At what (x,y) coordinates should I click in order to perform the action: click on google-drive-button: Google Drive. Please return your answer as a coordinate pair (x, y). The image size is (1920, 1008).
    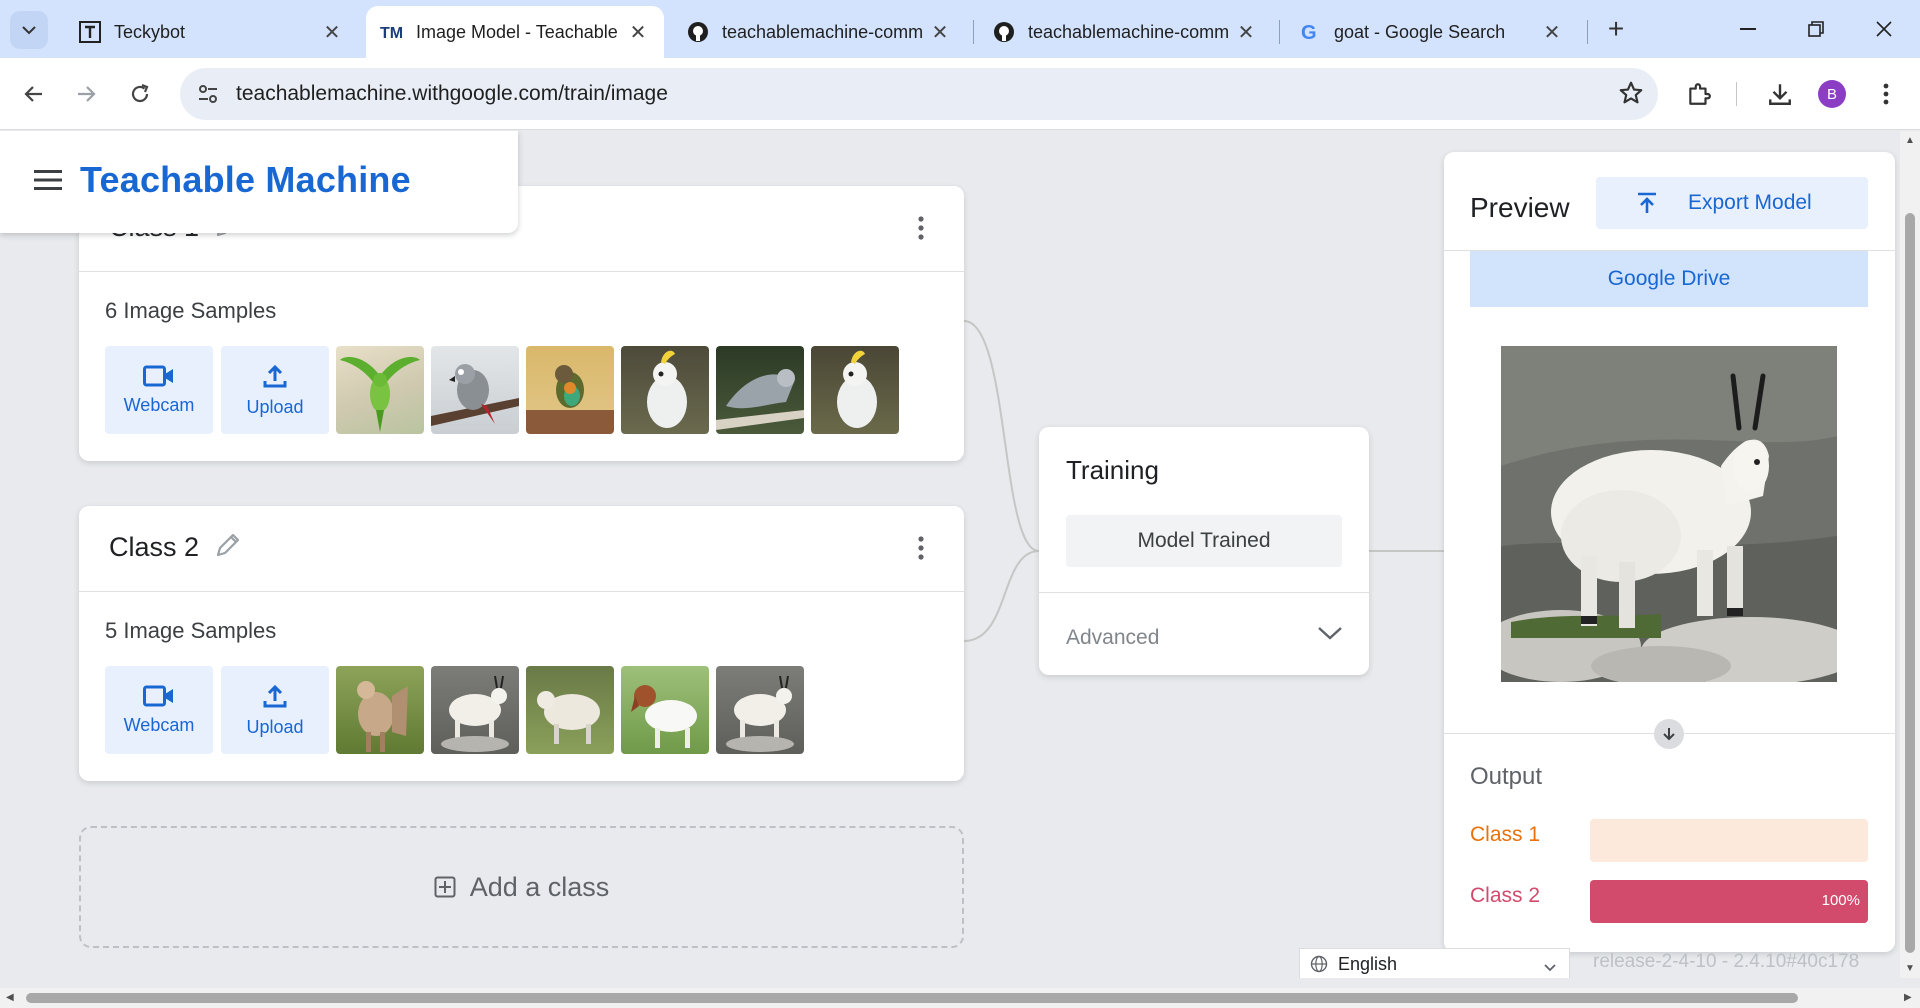
    Looking at the image, I should click on (1669, 279).